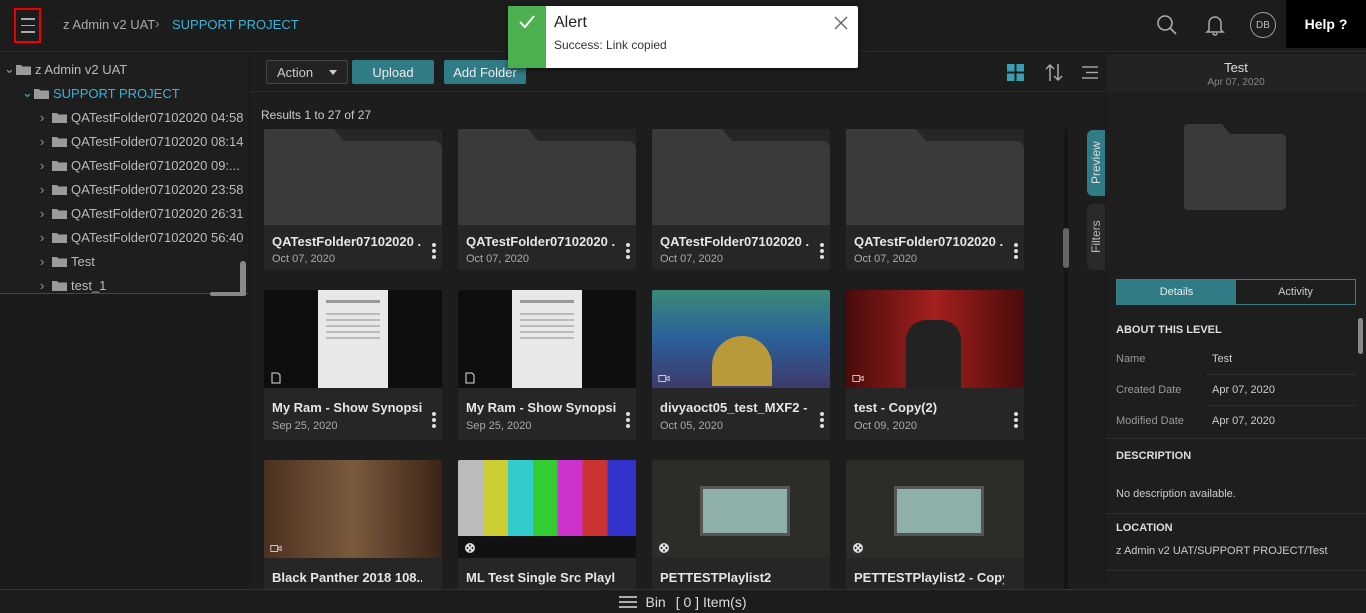  What do you see at coordinates (157, 141) in the screenshot?
I see `tree-item-label: QATestFolder07102020 08:14` at bounding box center [157, 141].